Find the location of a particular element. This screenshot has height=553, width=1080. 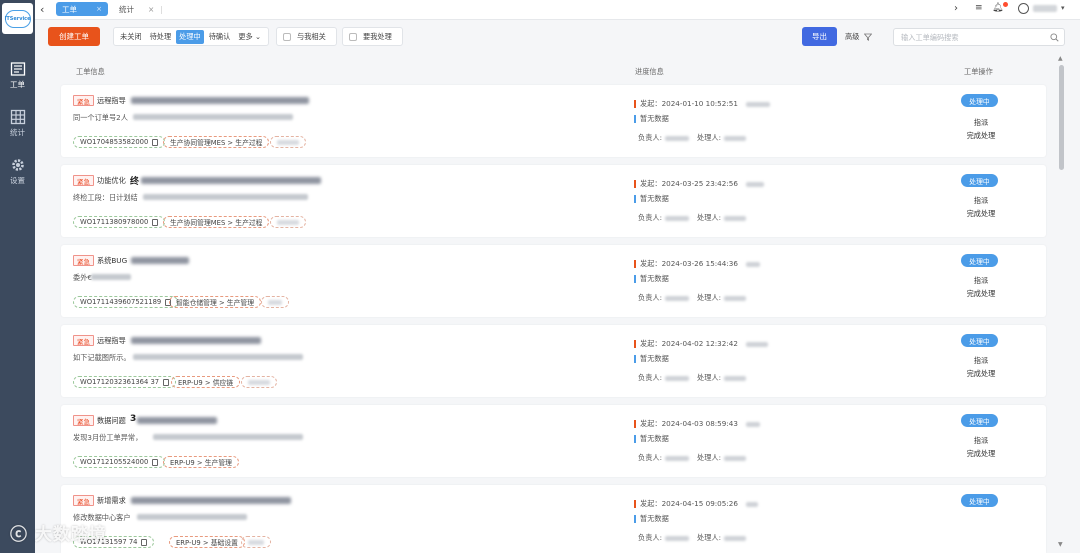

progress-time-text: 发起：2024-03-25 23:42:56 is located at coordinates (689, 183).